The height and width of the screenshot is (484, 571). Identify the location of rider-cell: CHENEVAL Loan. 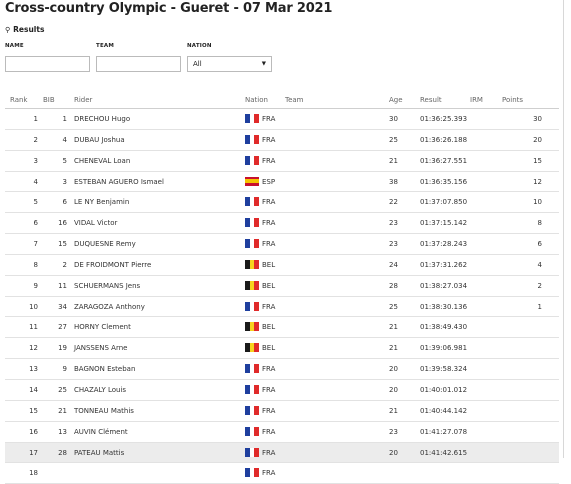
(102, 161).